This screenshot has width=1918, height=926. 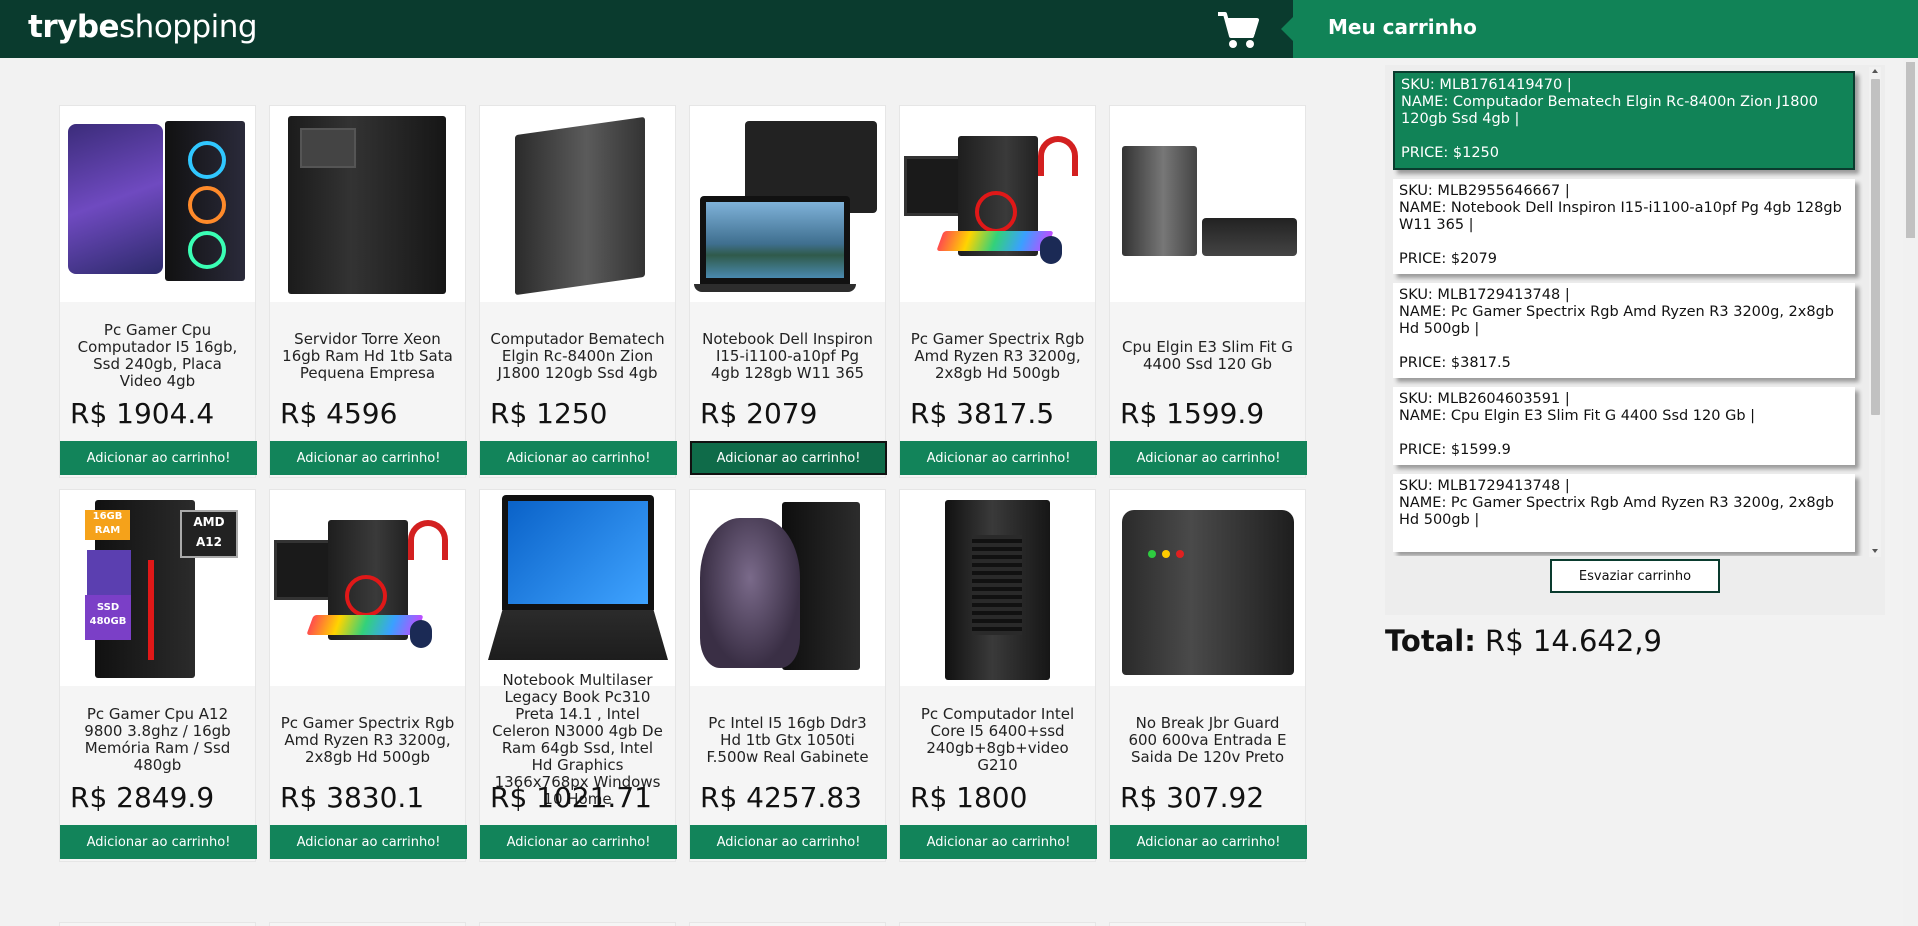 What do you see at coordinates (108, 617) in the screenshot?
I see `ssd-badge: SSD 480GB` at bounding box center [108, 617].